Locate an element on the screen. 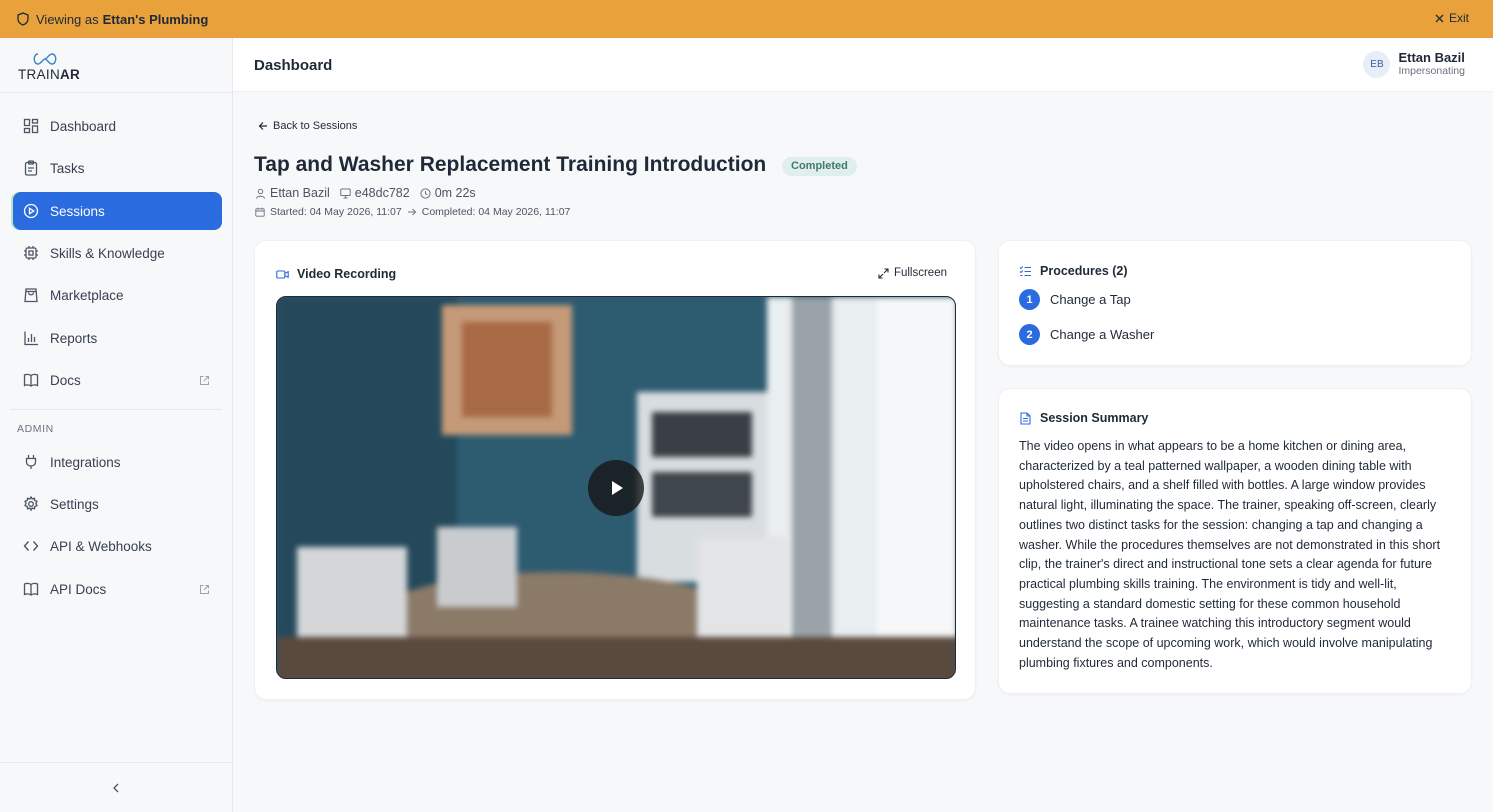 The height and width of the screenshot is (812, 1493). clock-icon is located at coordinates (425, 193).